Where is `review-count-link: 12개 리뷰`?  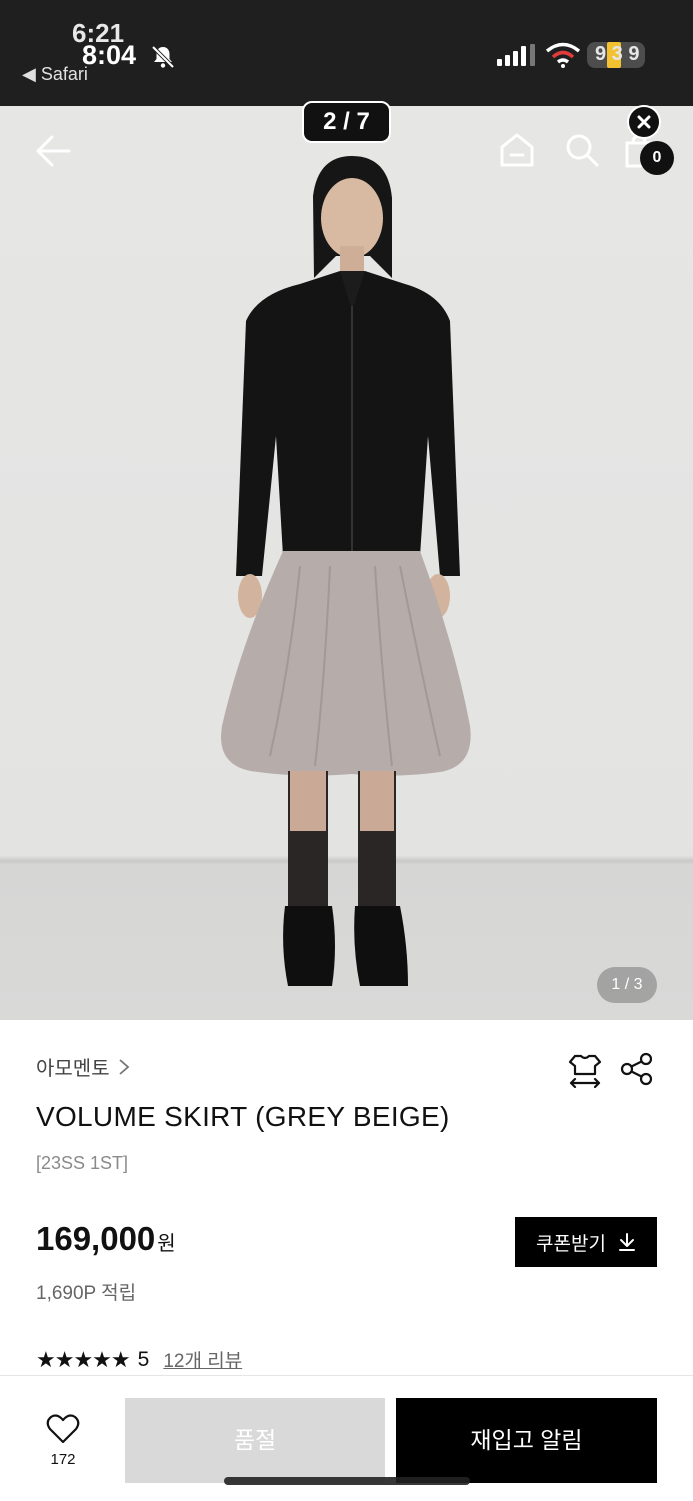 review-count-link: 12개 리뷰 is located at coordinates (202, 1359).